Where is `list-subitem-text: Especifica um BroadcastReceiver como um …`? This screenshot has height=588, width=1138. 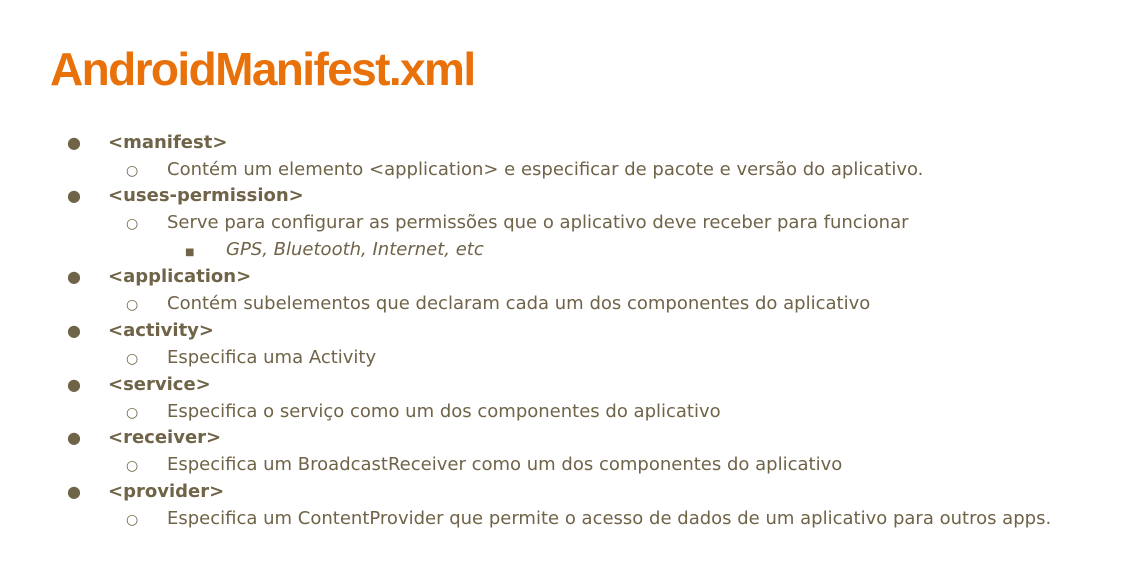 list-subitem-text: Especifica um BroadcastReceiver como um … is located at coordinates (505, 464).